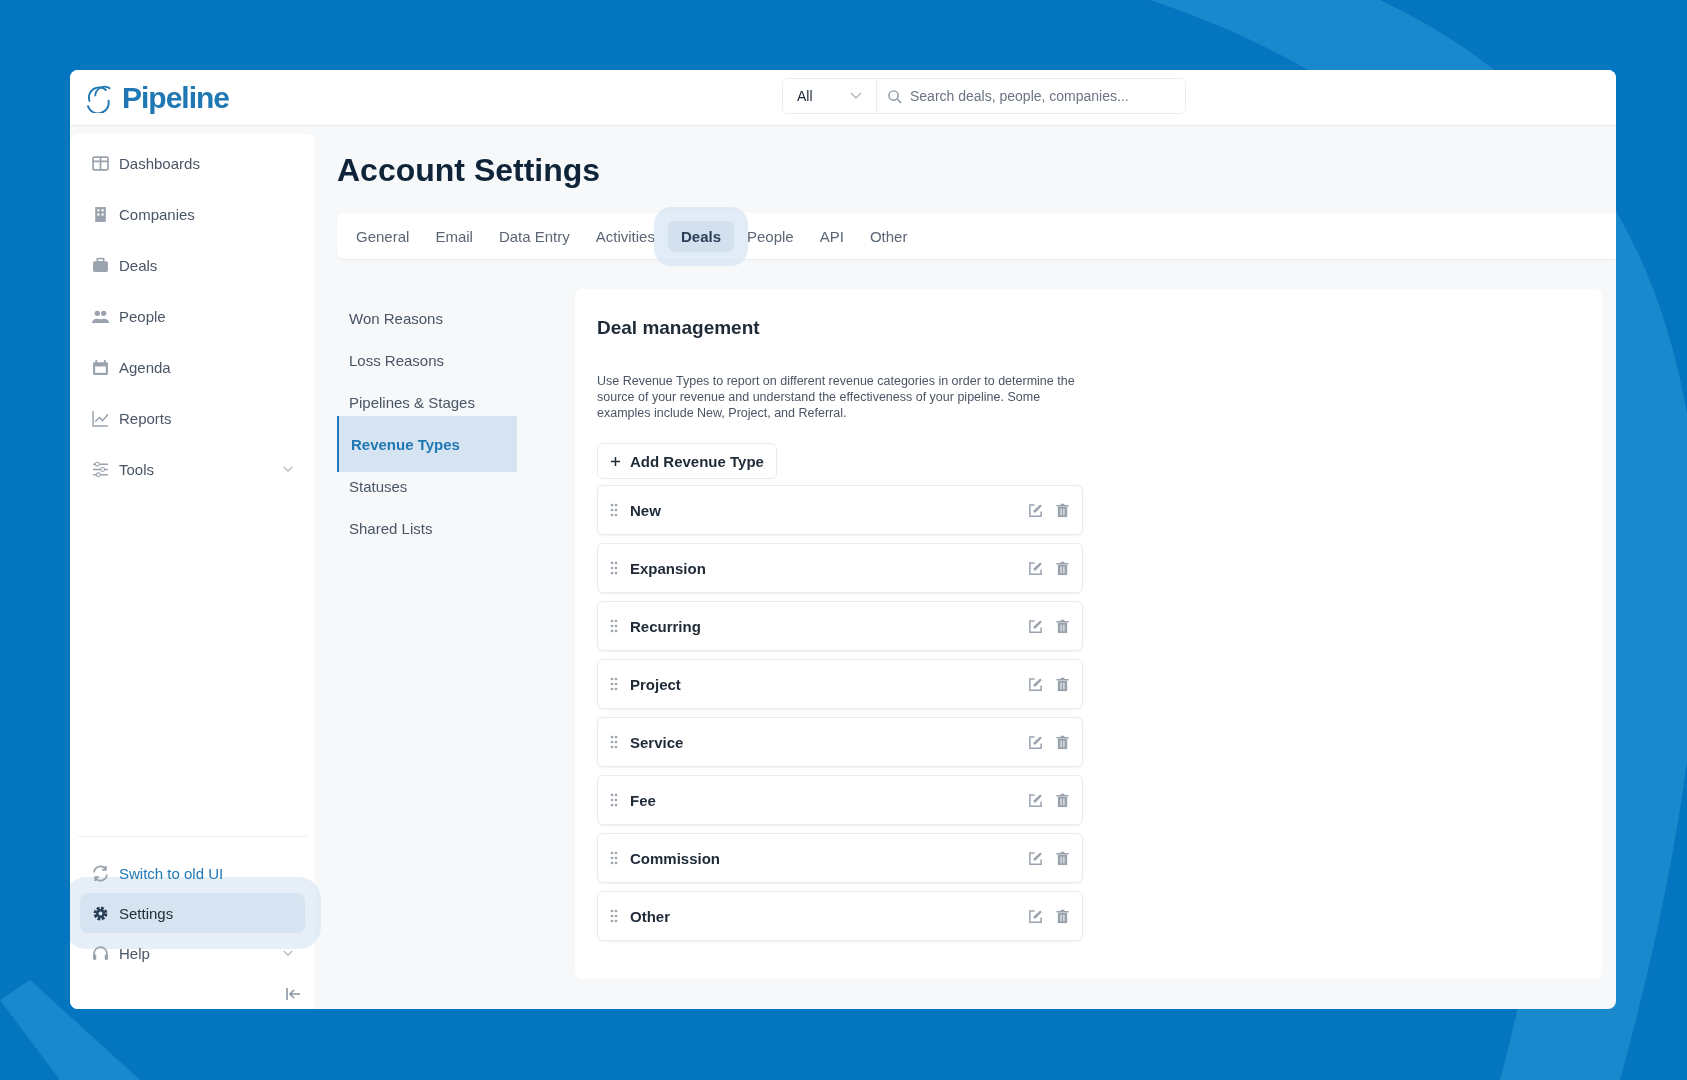  What do you see at coordinates (100, 265) in the screenshot?
I see `briefcase-icon` at bounding box center [100, 265].